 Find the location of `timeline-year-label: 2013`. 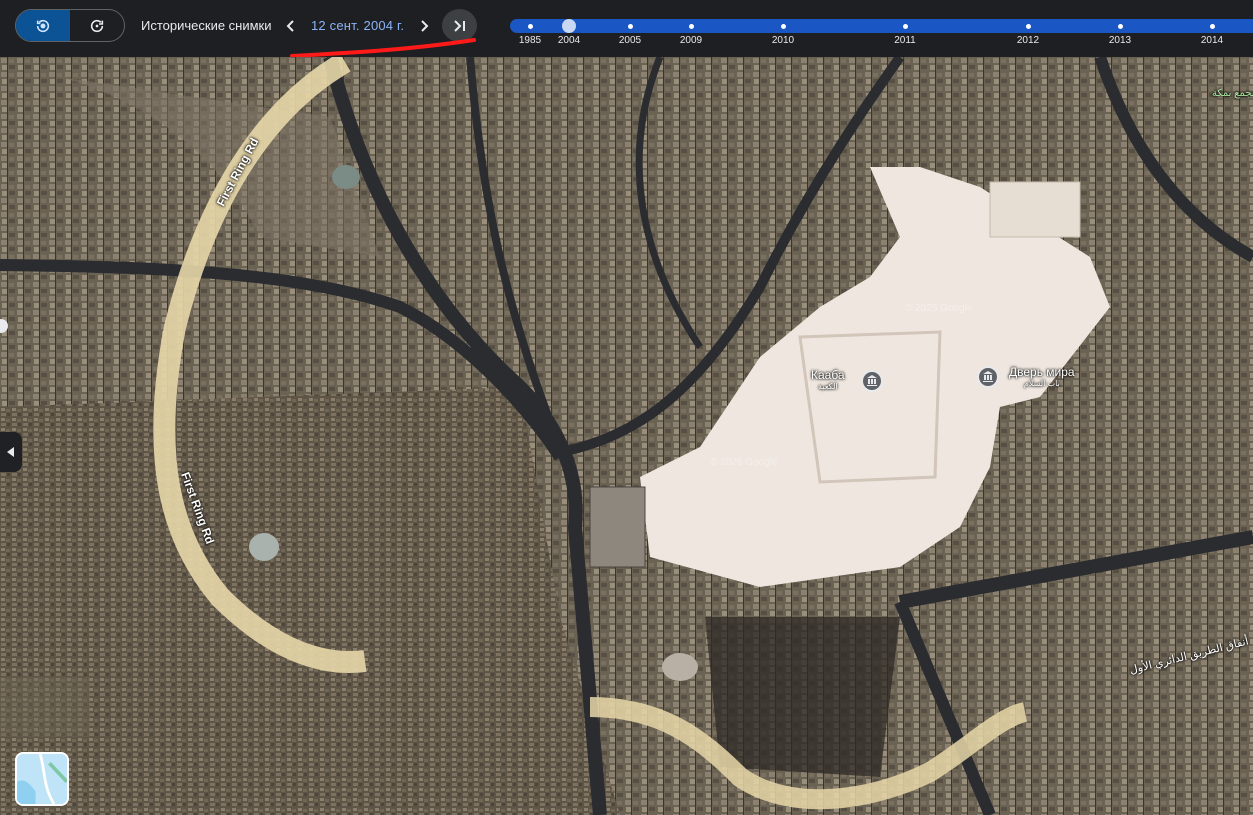

timeline-year-label: 2013 is located at coordinates (1120, 40).